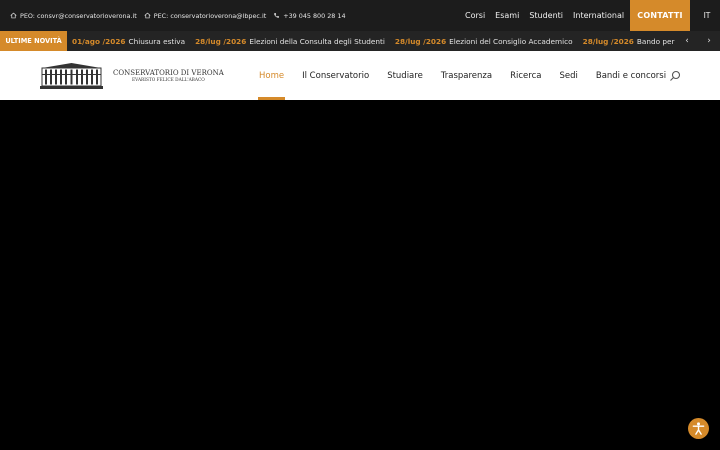  I want to click on ticker-title: Chiusura estiva, so click(157, 41).